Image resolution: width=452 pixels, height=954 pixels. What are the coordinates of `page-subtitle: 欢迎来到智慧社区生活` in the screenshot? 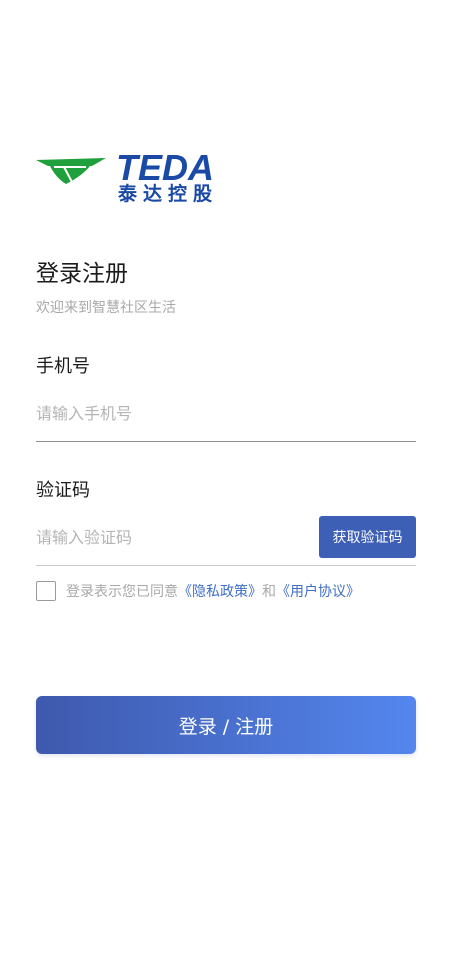 It's located at (106, 308).